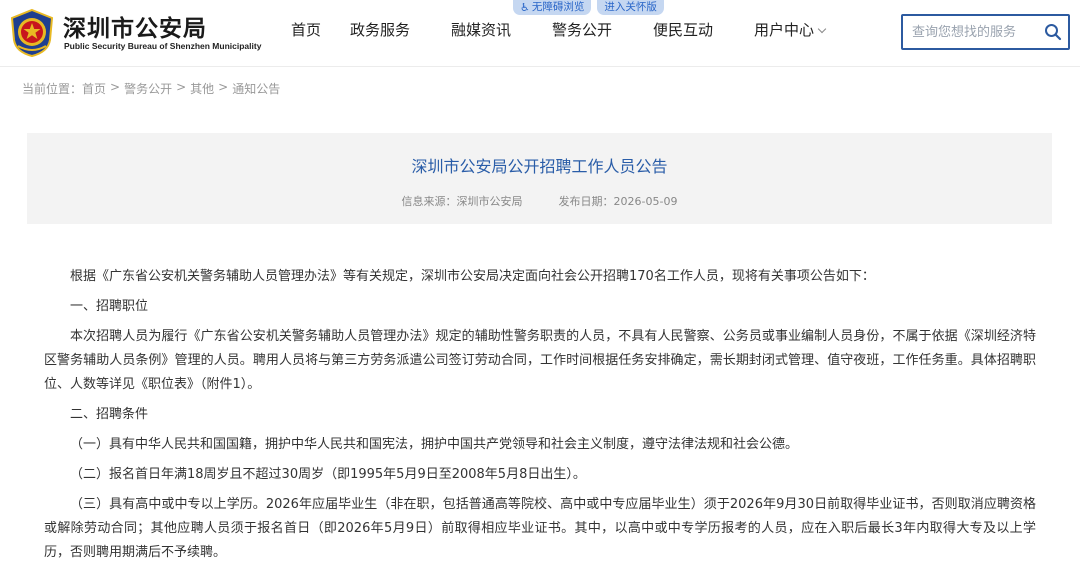 The width and height of the screenshot is (1080, 571). What do you see at coordinates (539, 201) in the screenshot?
I see `article-meta: 信息来源：深圳市公安局 发布日期：2026-05-09` at bounding box center [539, 201].